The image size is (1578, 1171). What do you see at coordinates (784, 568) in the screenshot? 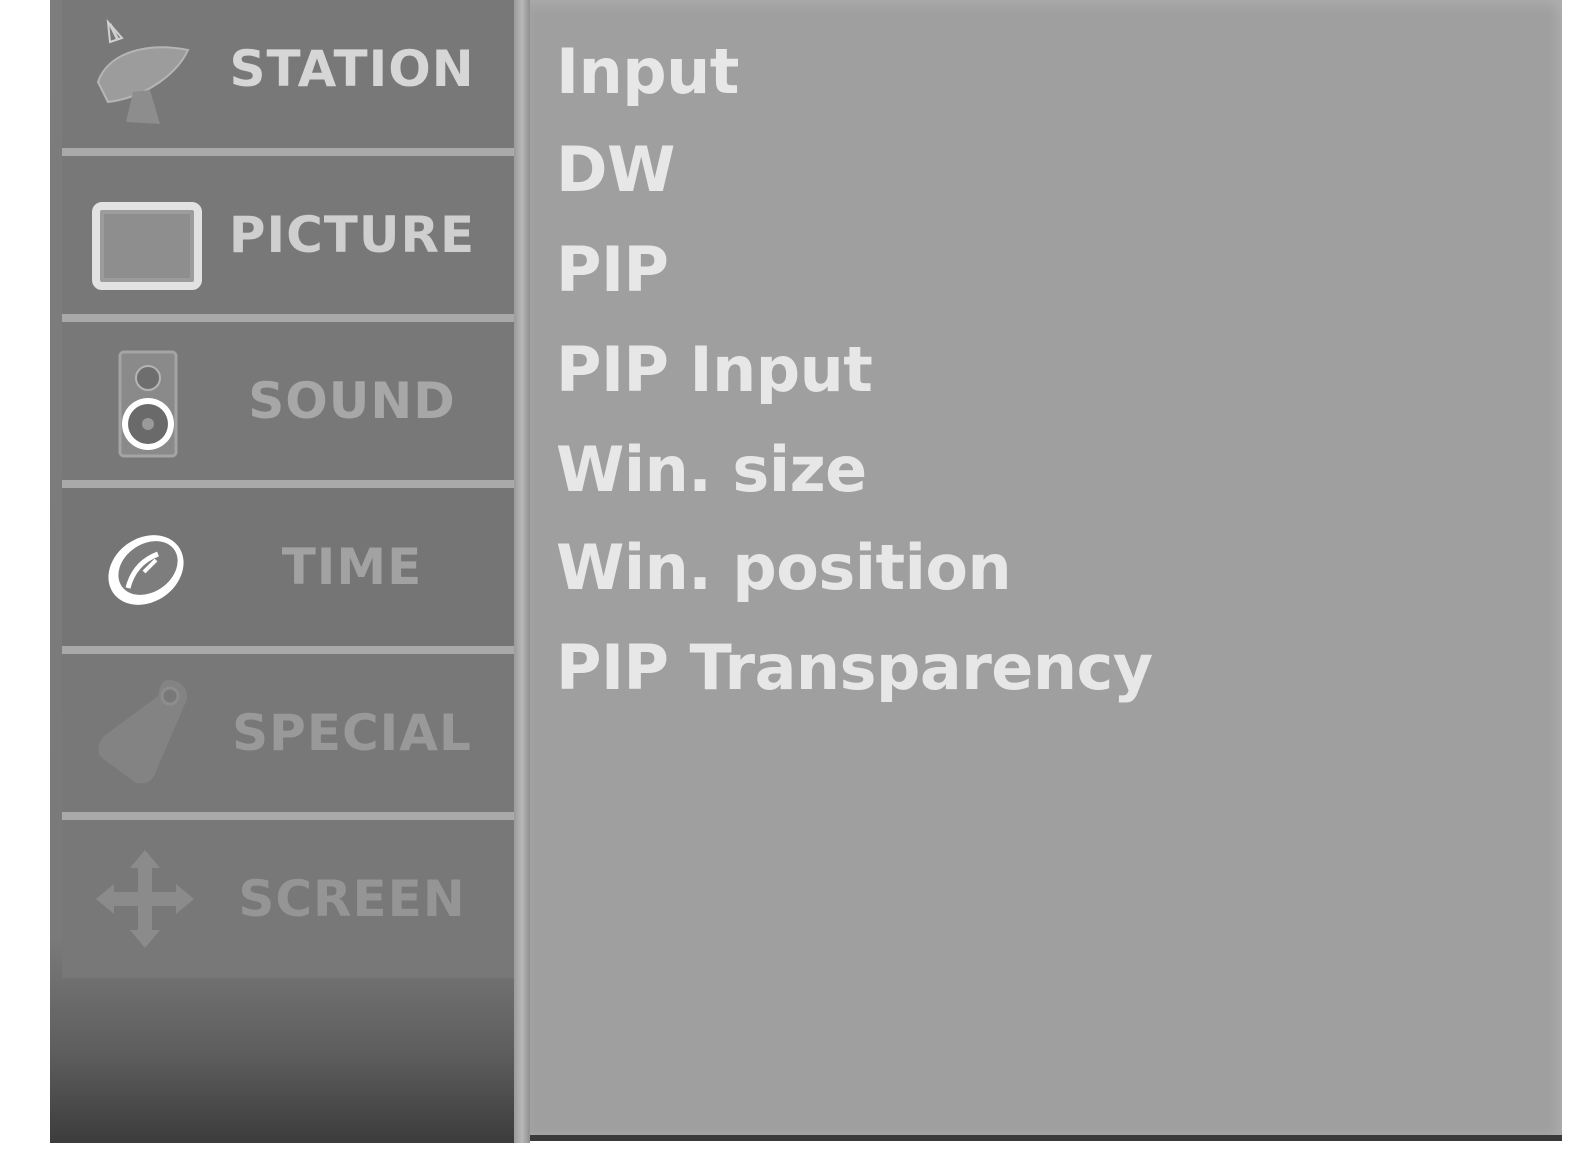
I see `submenu-item-win-position: Win. position` at bounding box center [784, 568].